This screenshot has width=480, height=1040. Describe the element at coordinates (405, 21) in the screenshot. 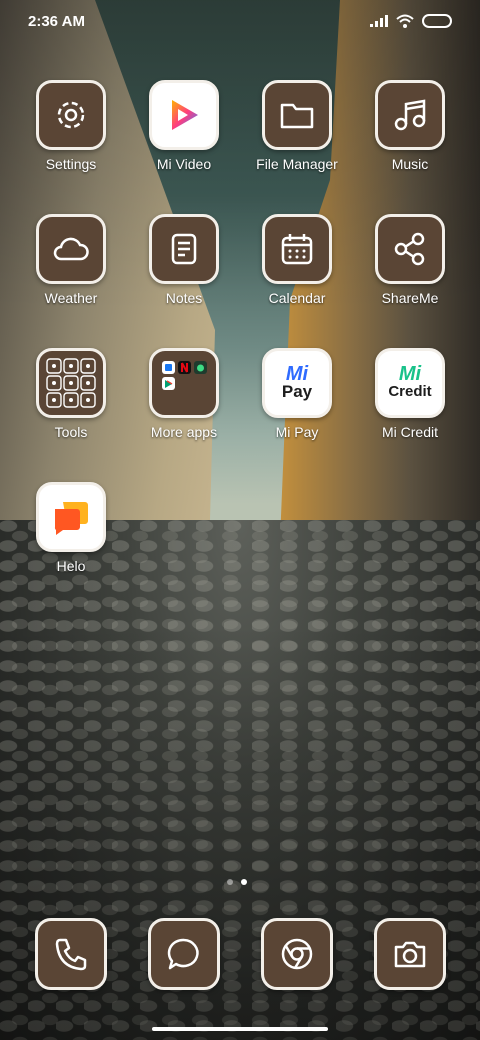

I see `wifi-icon` at that location.